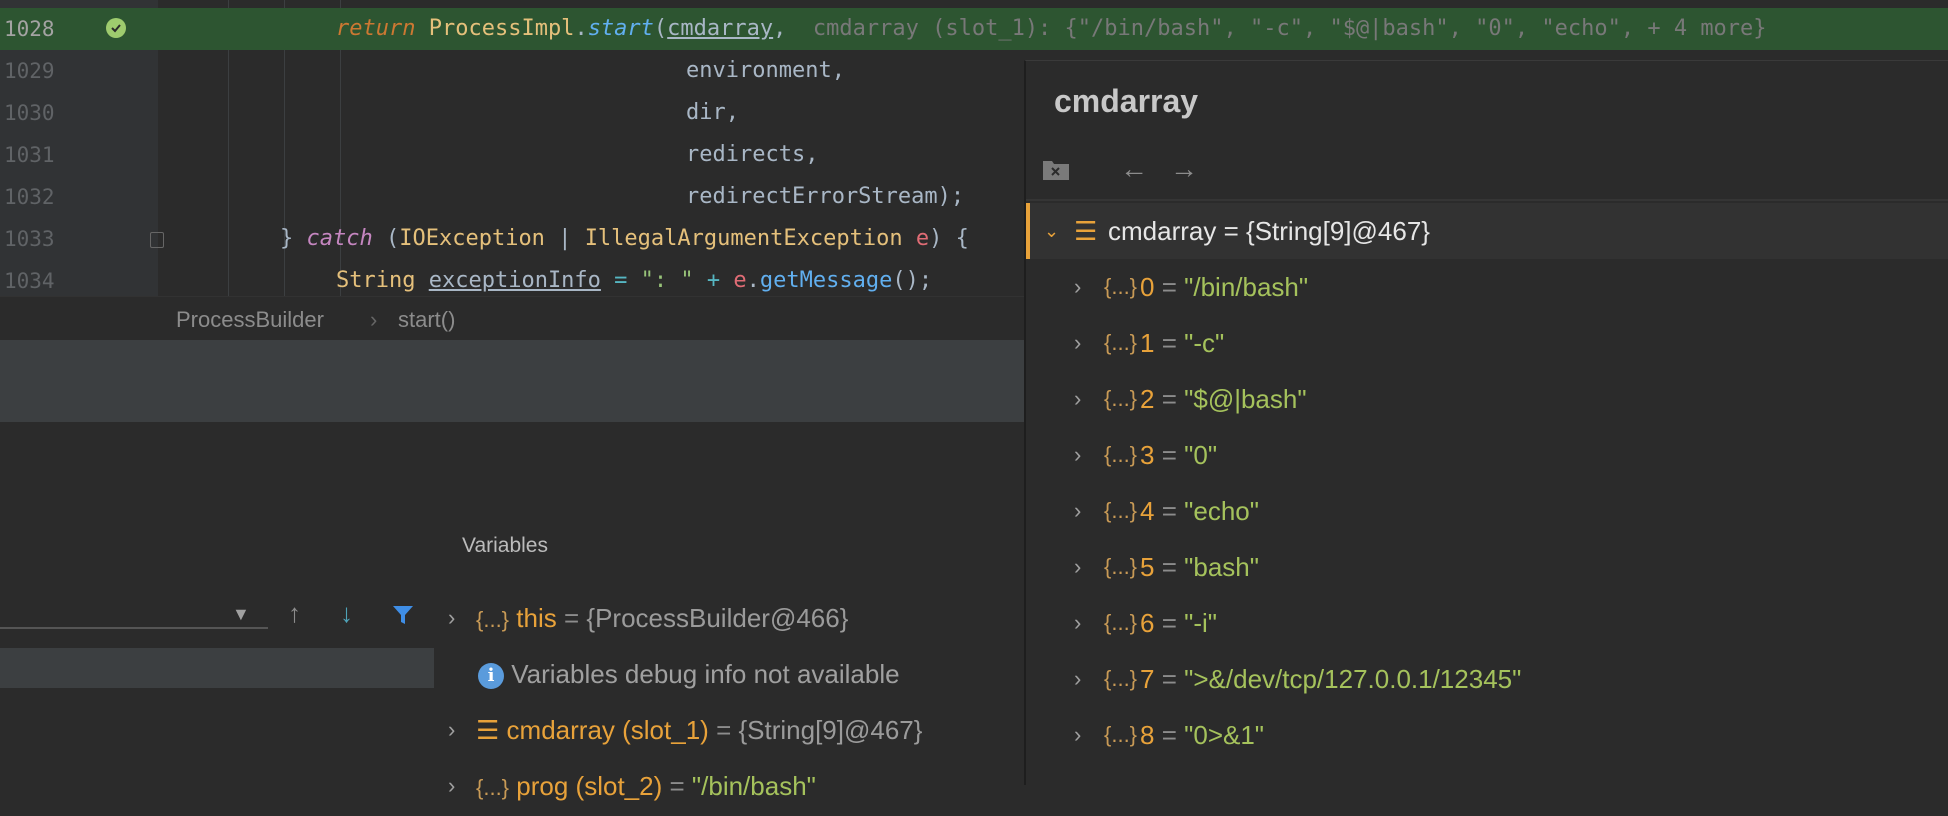  Describe the element at coordinates (157, 240) in the screenshot. I see `fold-marker-icon` at that location.